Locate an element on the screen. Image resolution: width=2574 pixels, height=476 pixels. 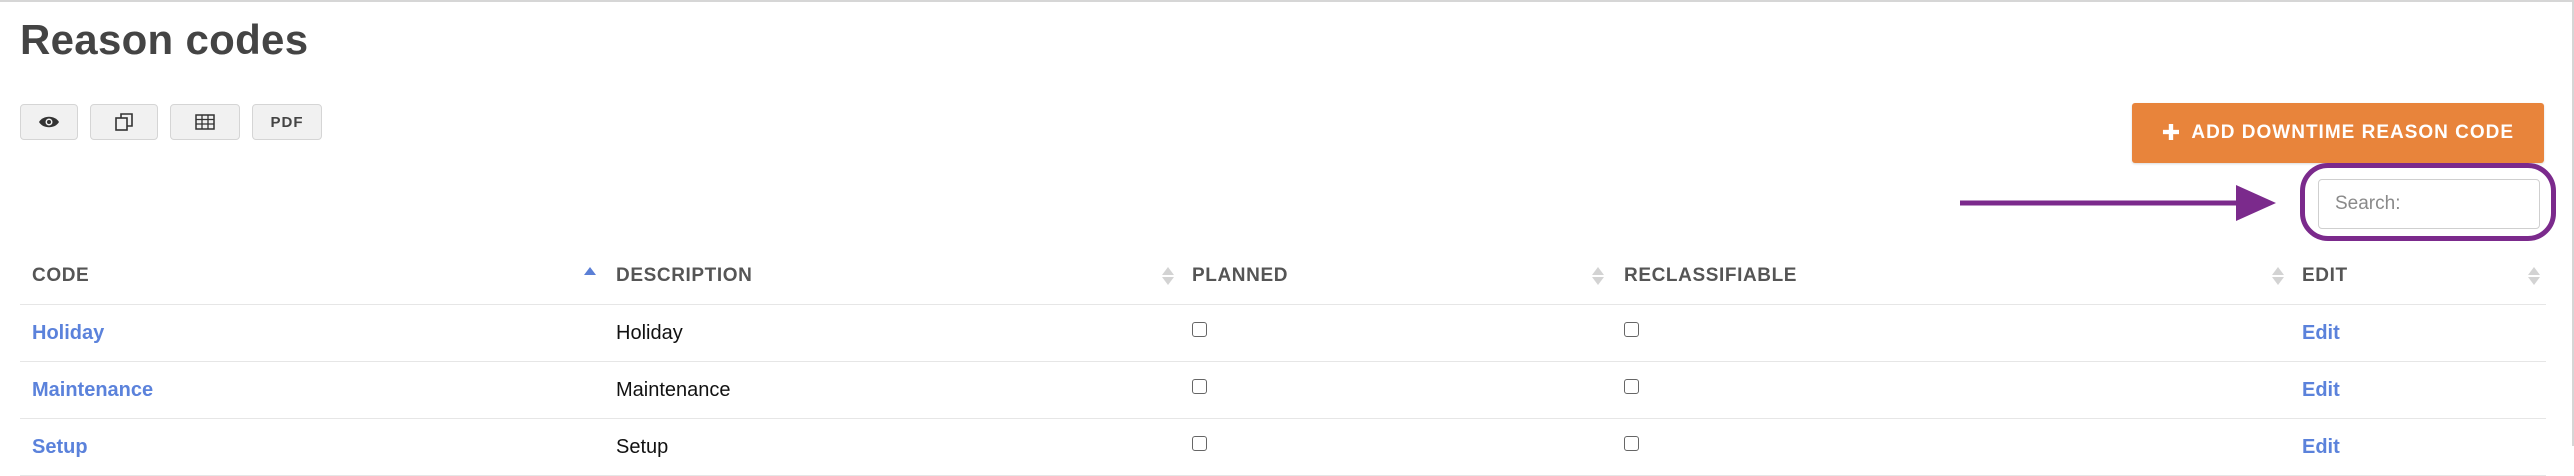
csv-button is located at coordinates (205, 122).